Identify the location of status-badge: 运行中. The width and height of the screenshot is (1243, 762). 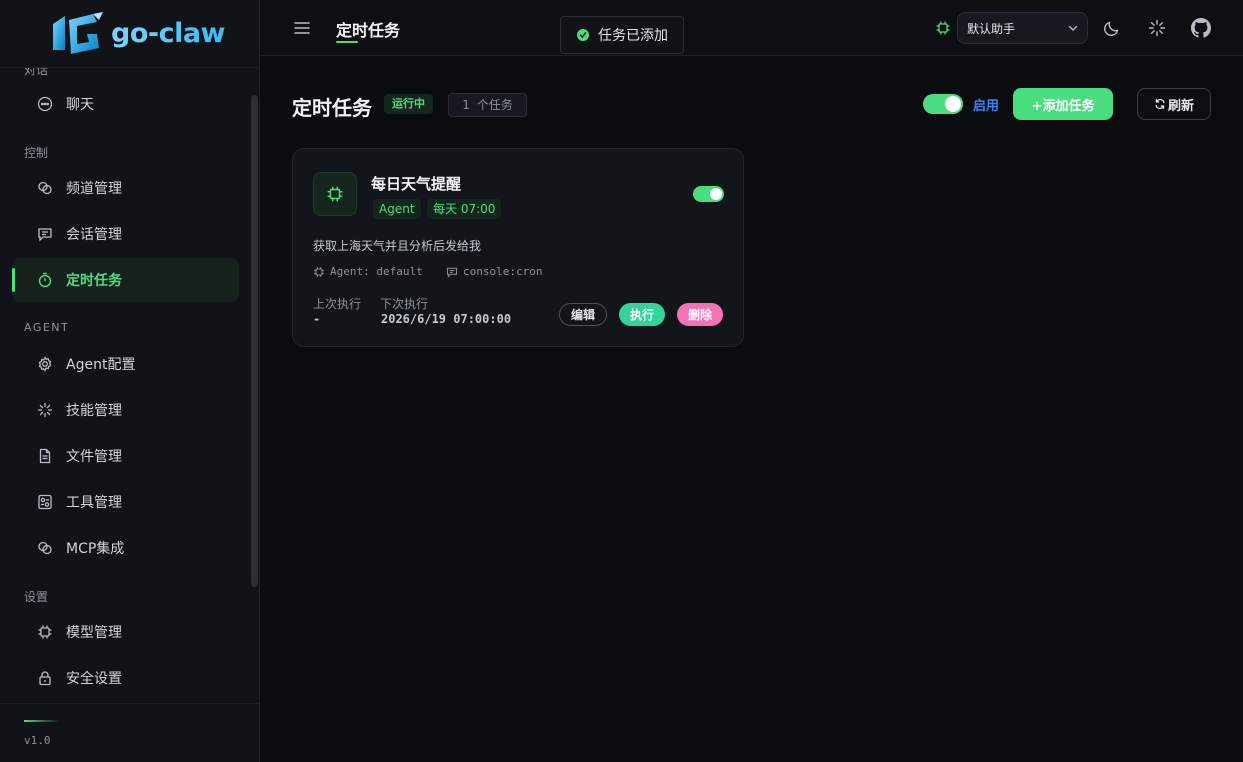
(408, 104).